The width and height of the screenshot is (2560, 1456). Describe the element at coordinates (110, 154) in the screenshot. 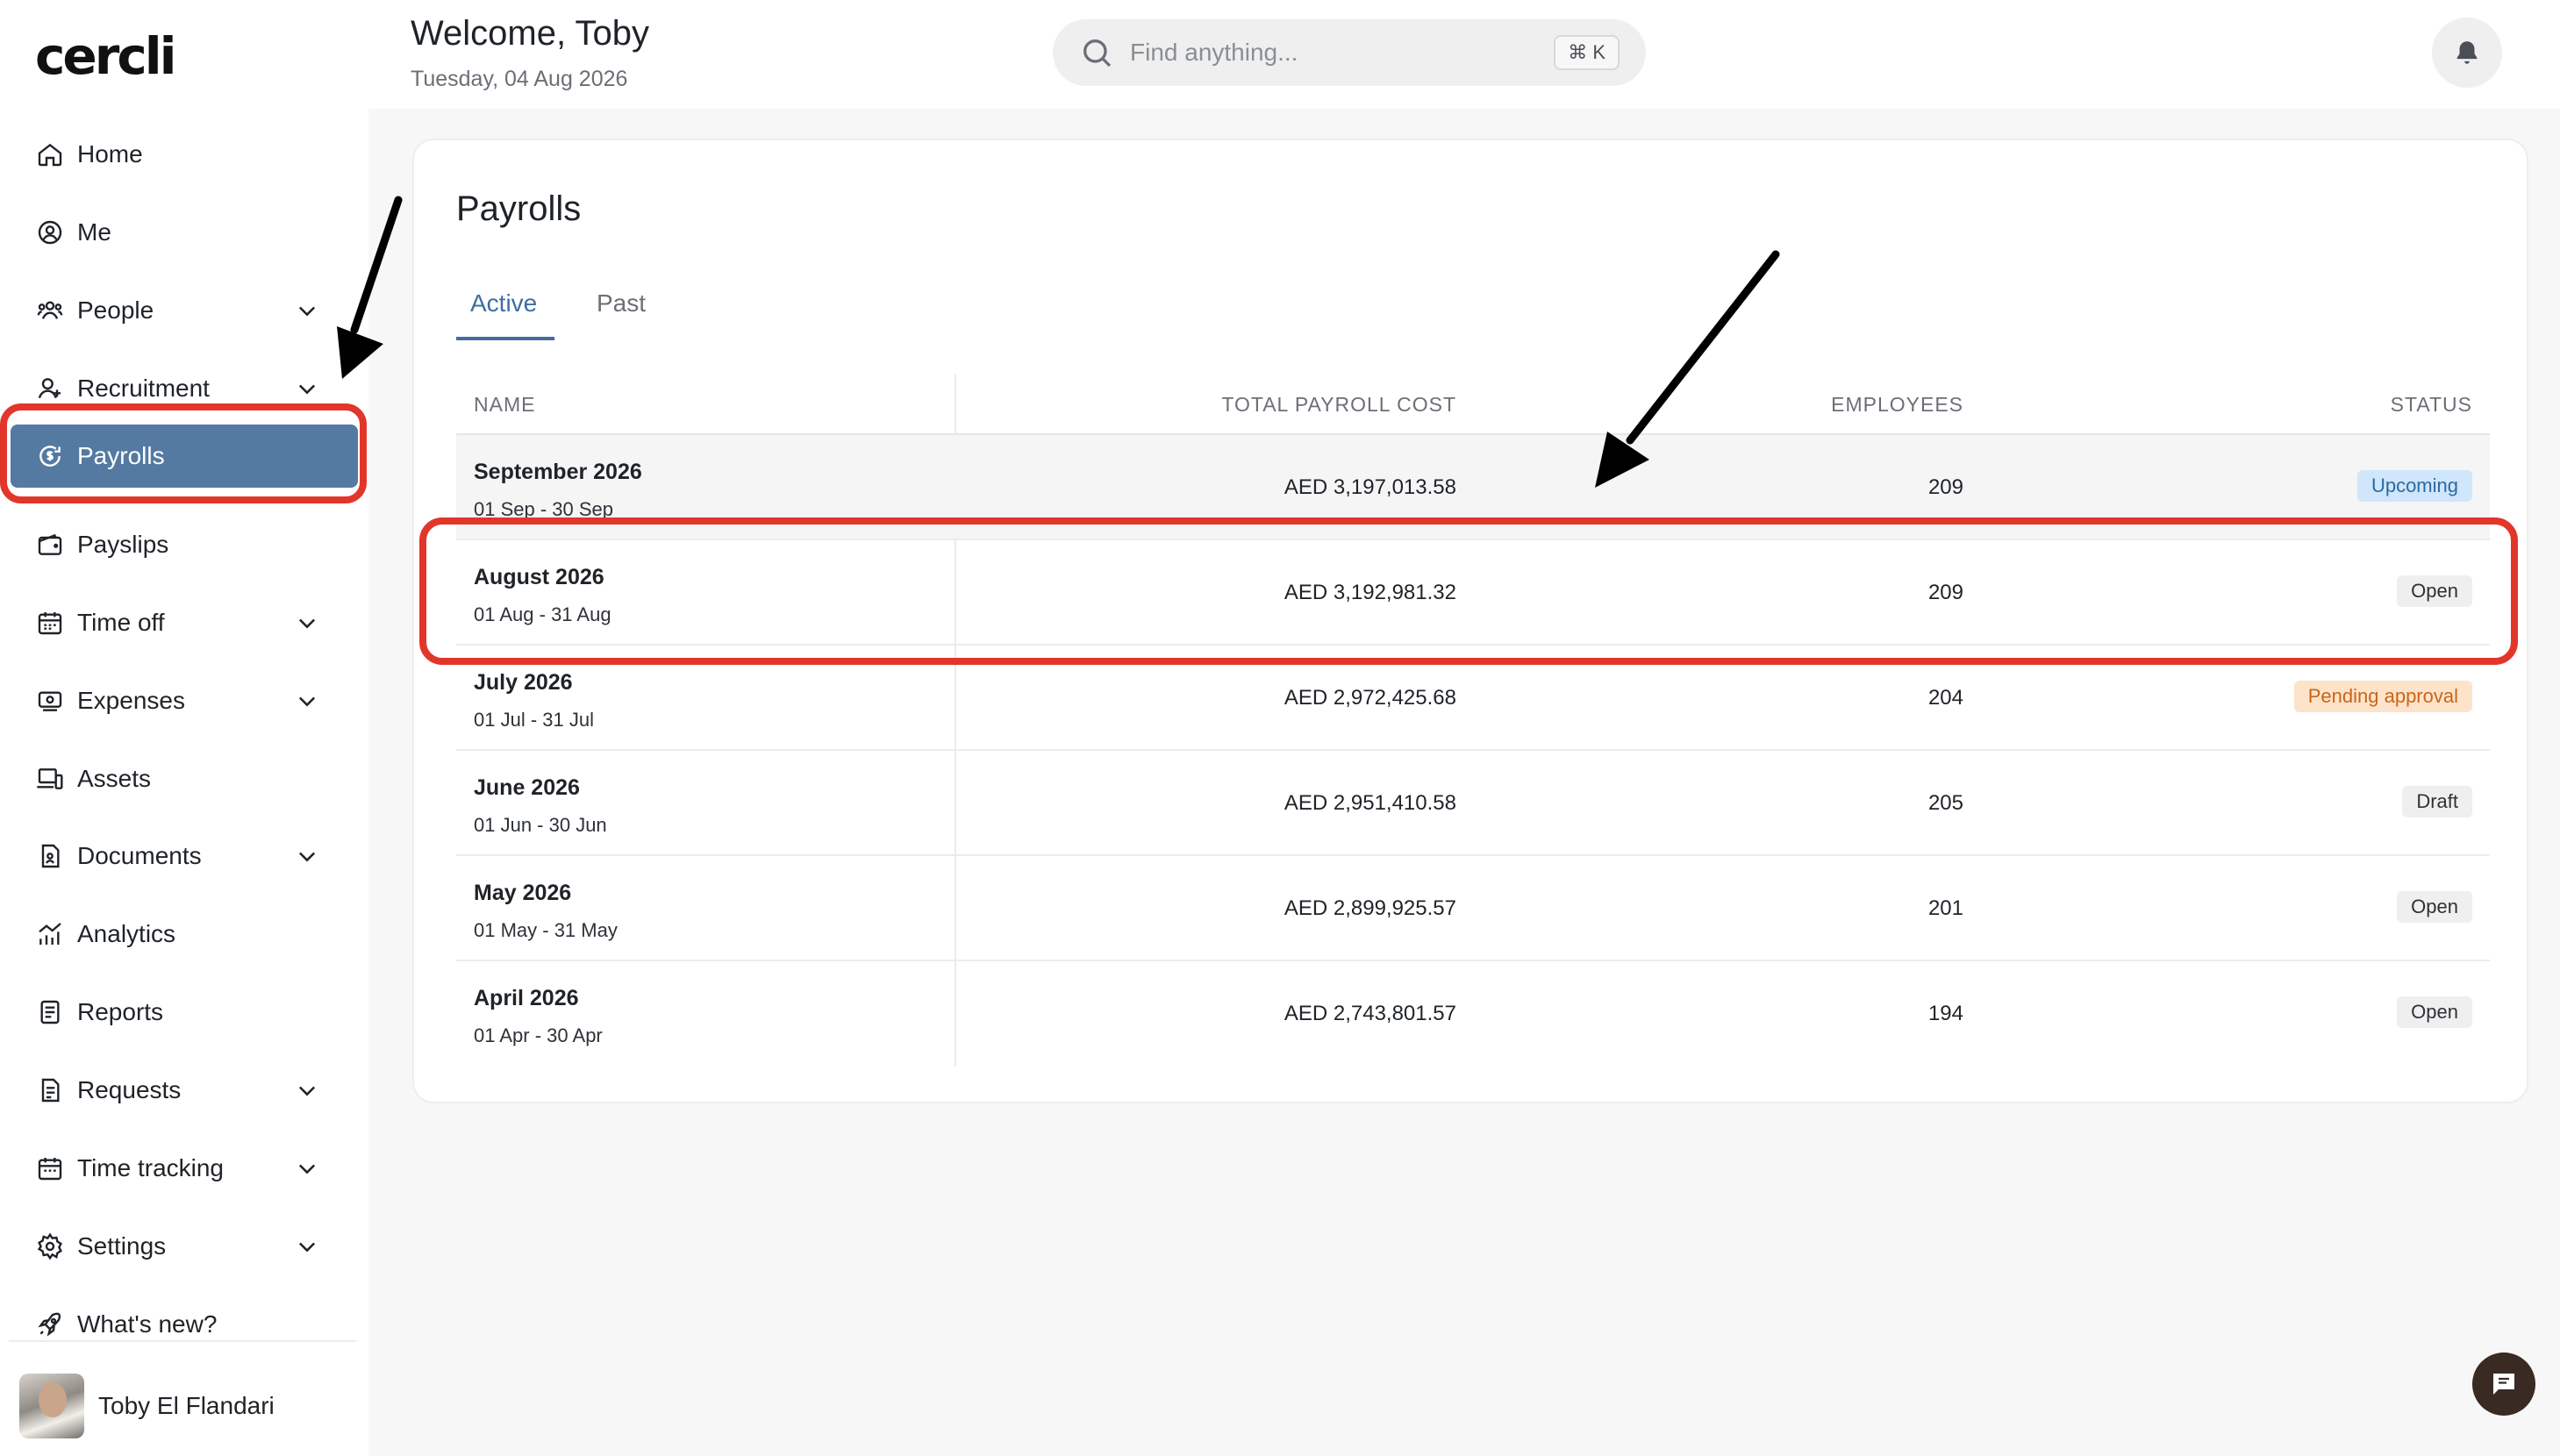

I see `sidebar-item-label: Home` at that location.